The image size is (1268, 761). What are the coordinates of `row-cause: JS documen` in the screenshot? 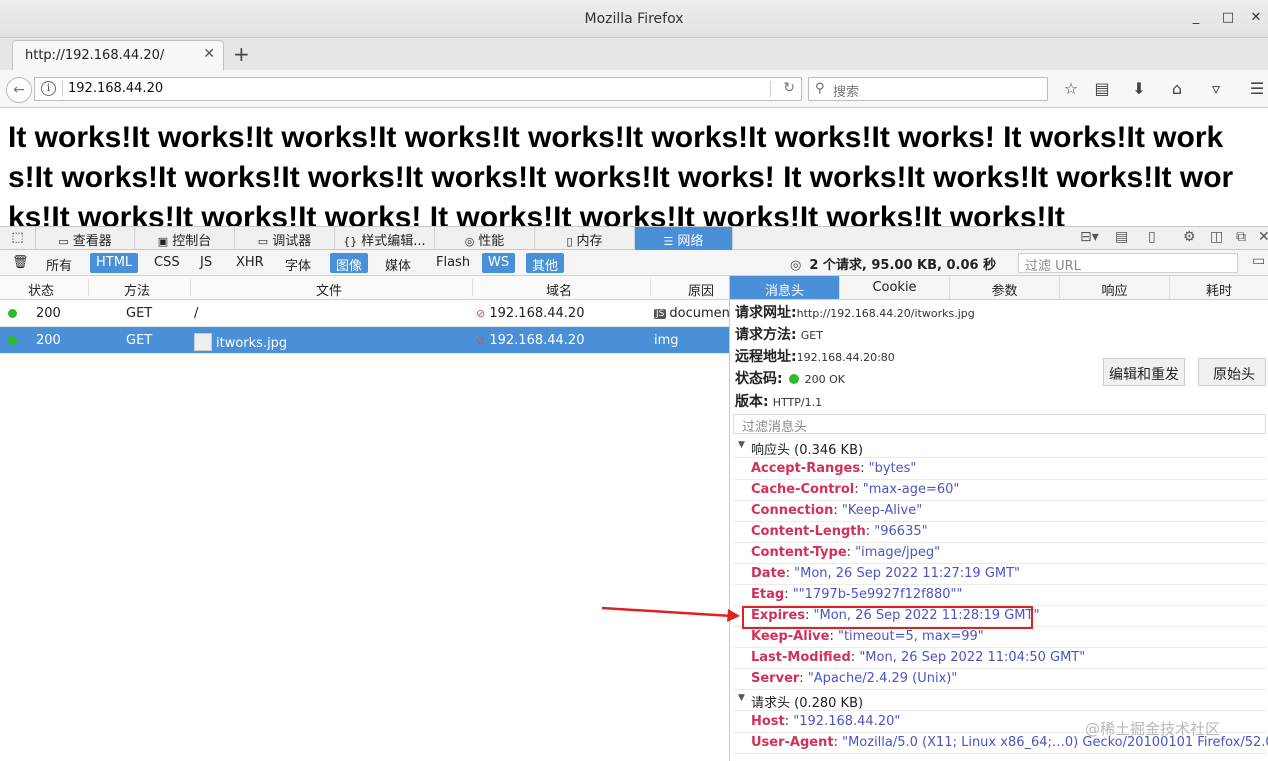 It's located at (692, 313).